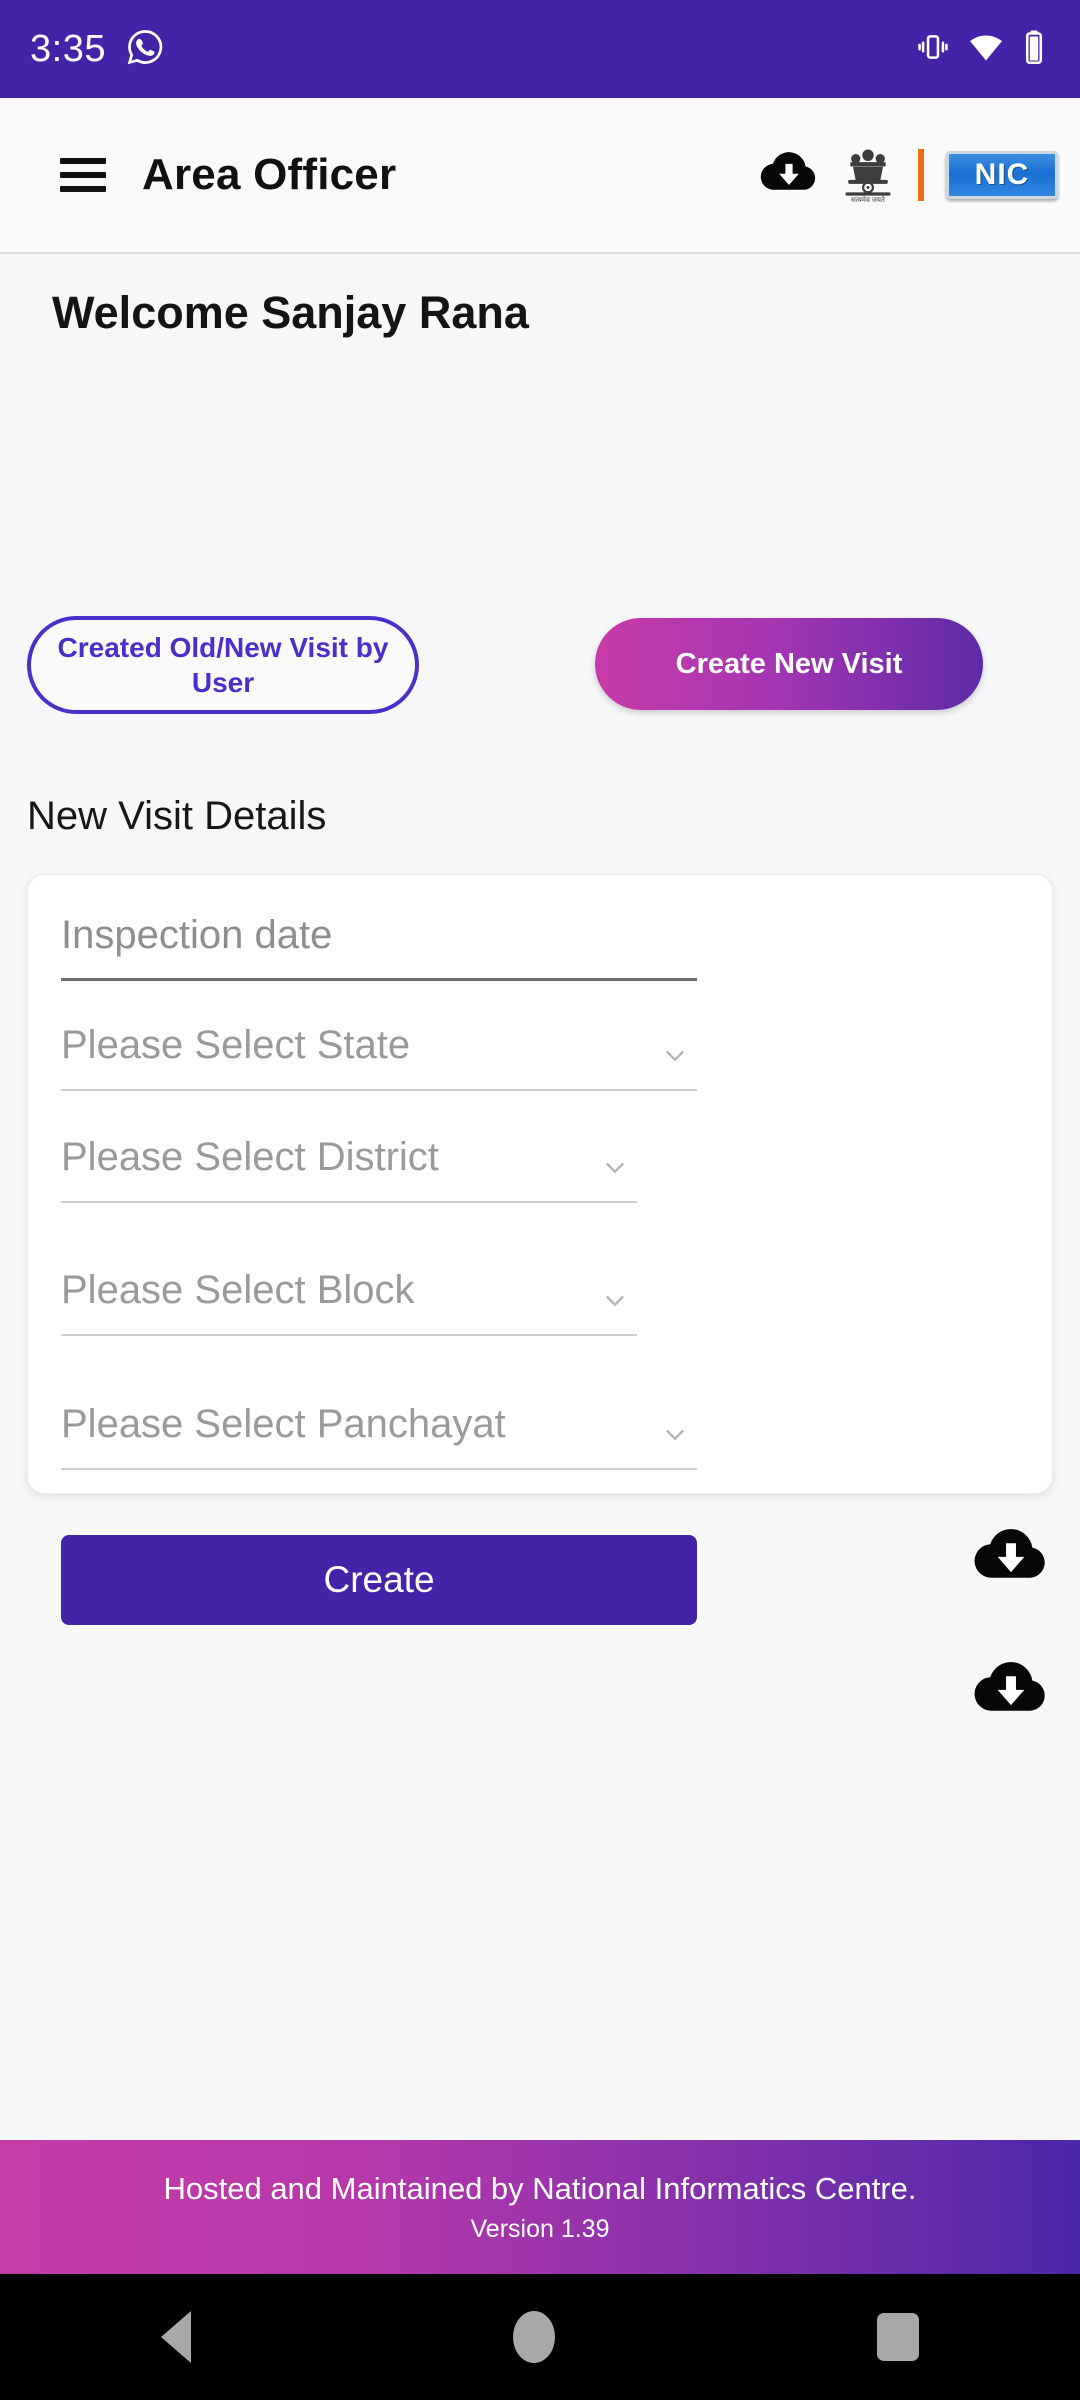 The image size is (1080, 2400). I want to click on status-bar-right, so click(981, 49).